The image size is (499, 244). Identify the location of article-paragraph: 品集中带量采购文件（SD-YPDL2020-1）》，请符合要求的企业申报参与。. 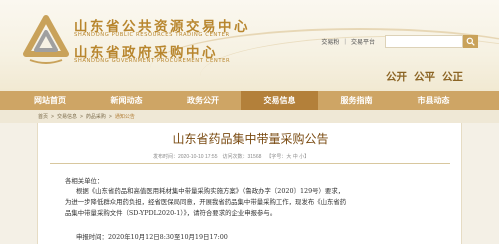
(171, 213).